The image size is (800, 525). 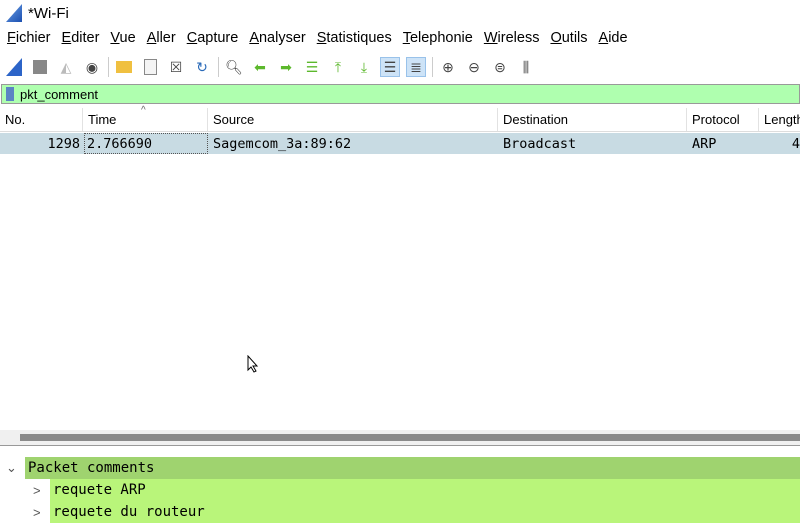 What do you see at coordinates (354, 41) in the screenshot?
I see `menu-statistiques: Statistiques` at bounding box center [354, 41].